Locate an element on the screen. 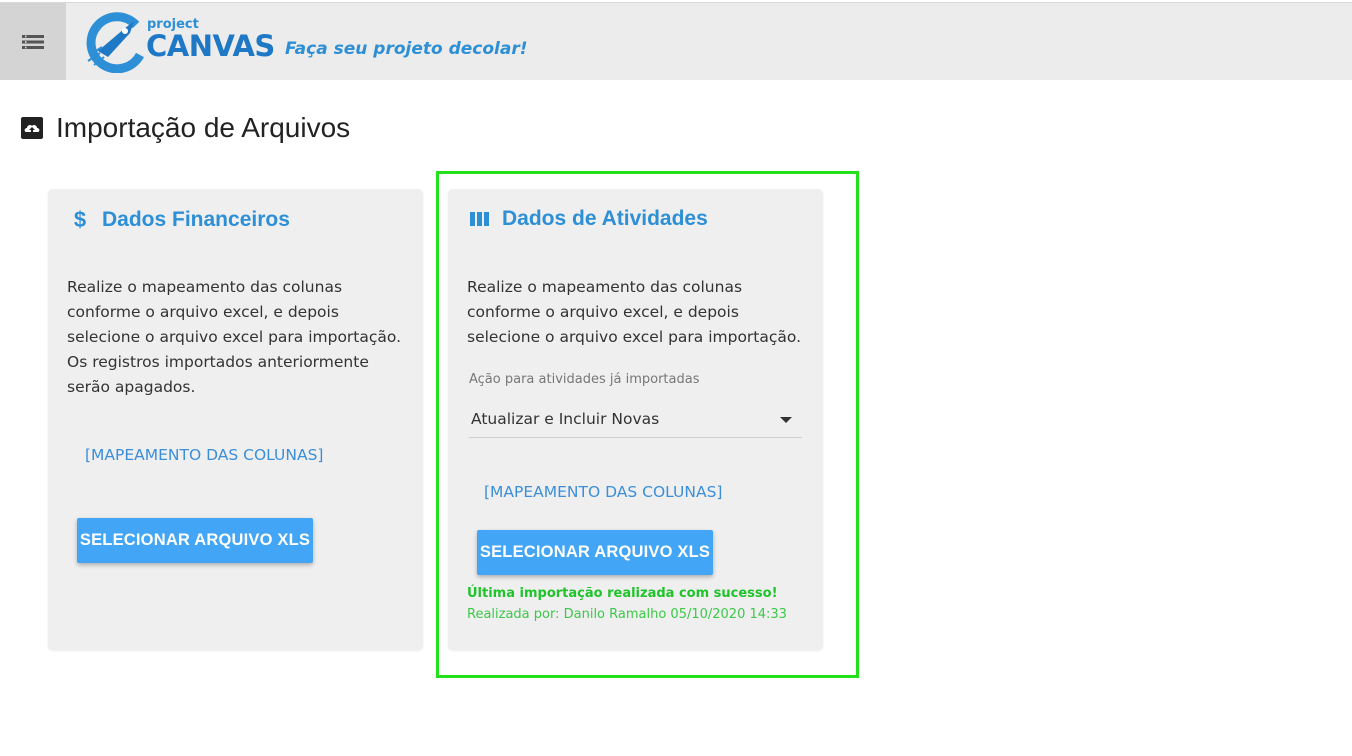 This screenshot has height=756, width=1352. menu-button is located at coordinates (33, 41).